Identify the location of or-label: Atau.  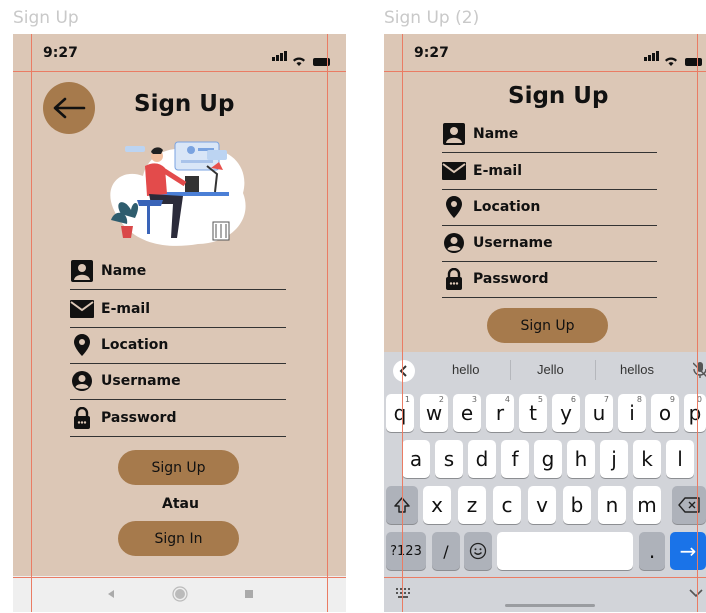
(180, 504).